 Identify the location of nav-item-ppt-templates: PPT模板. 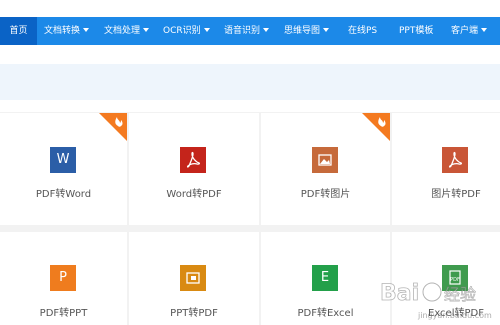
(416, 31).